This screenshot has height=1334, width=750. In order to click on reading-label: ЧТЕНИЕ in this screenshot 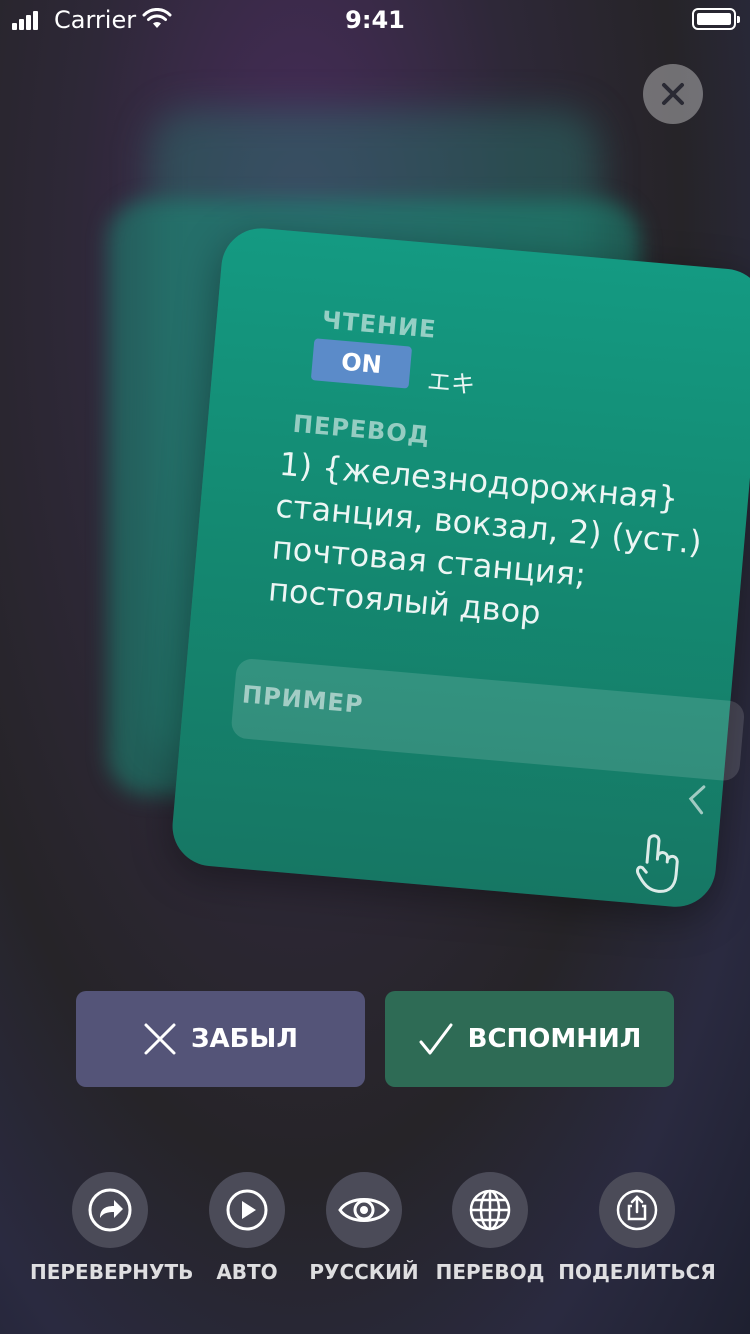, I will do `click(379, 324)`.